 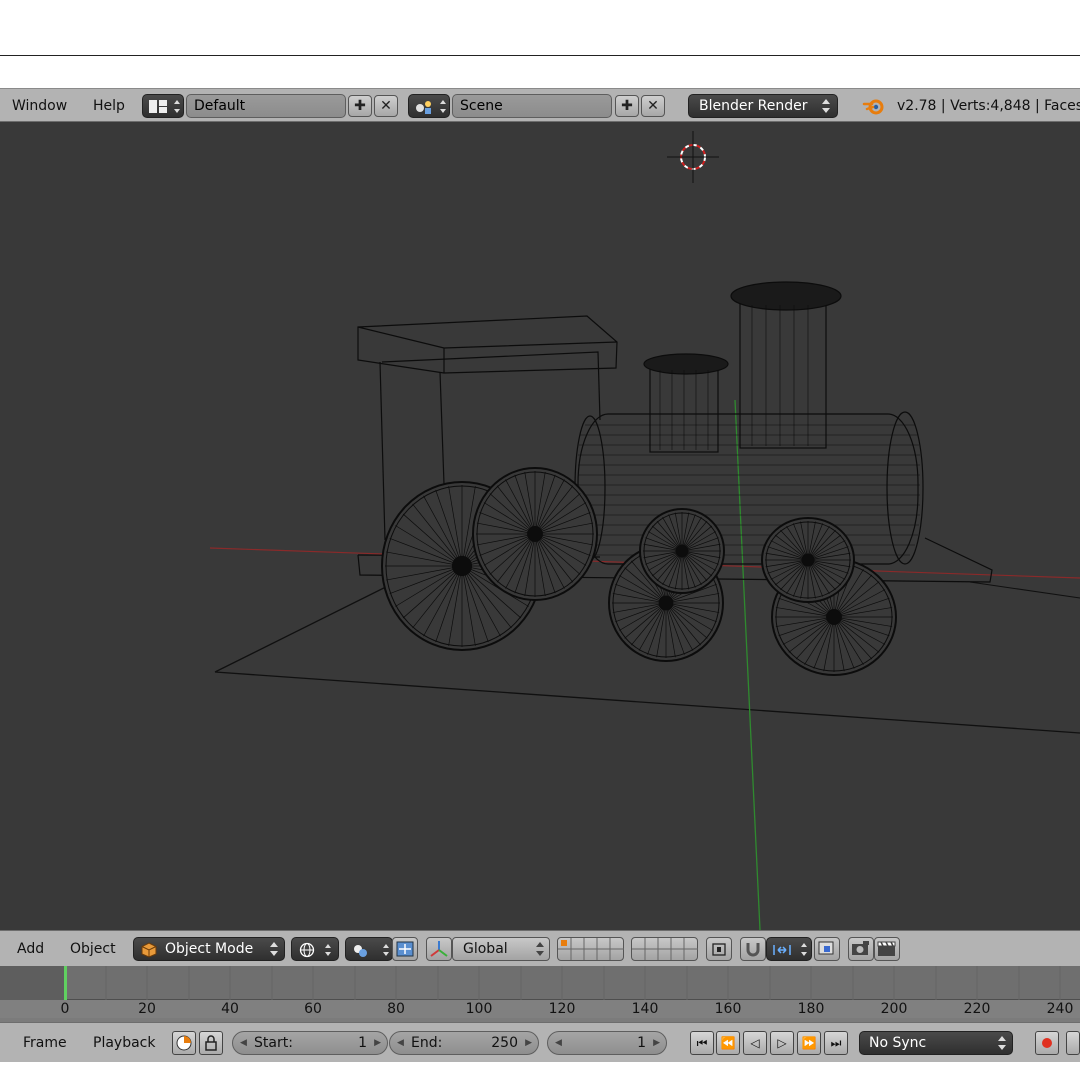 I want to click on magnet-icon, so click(x=753, y=950).